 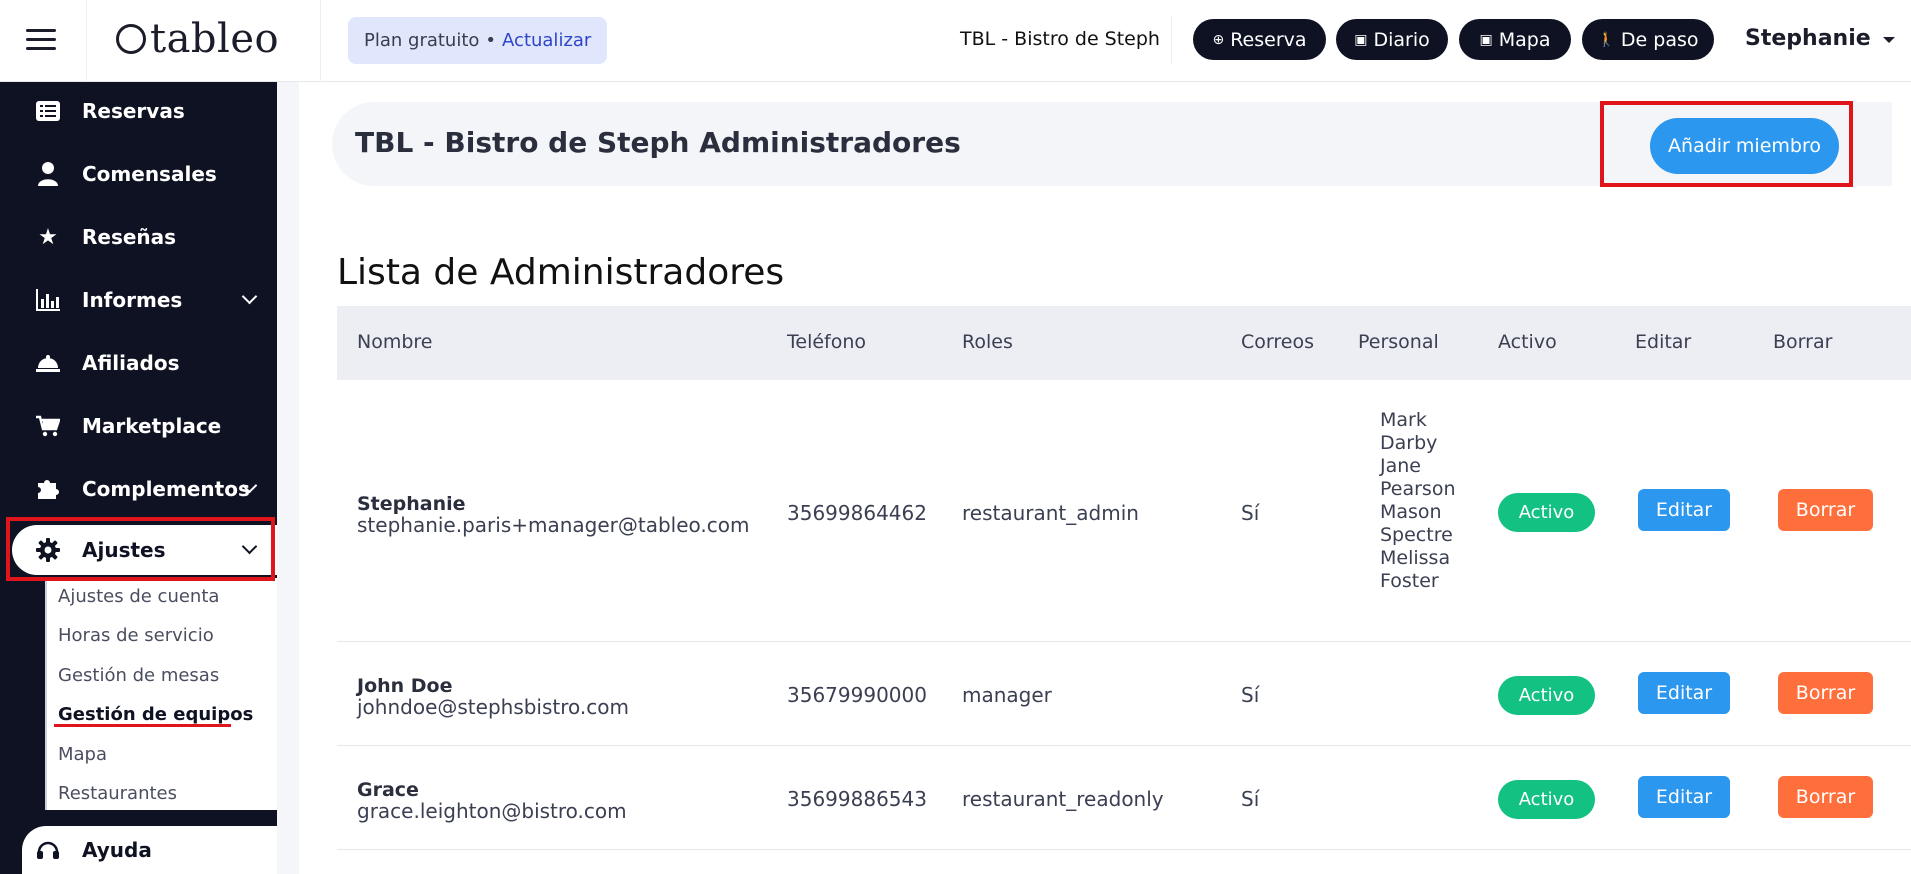 What do you see at coordinates (48, 426) in the screenshot?
I see `cart-icon` at bounding box center [48, 426].